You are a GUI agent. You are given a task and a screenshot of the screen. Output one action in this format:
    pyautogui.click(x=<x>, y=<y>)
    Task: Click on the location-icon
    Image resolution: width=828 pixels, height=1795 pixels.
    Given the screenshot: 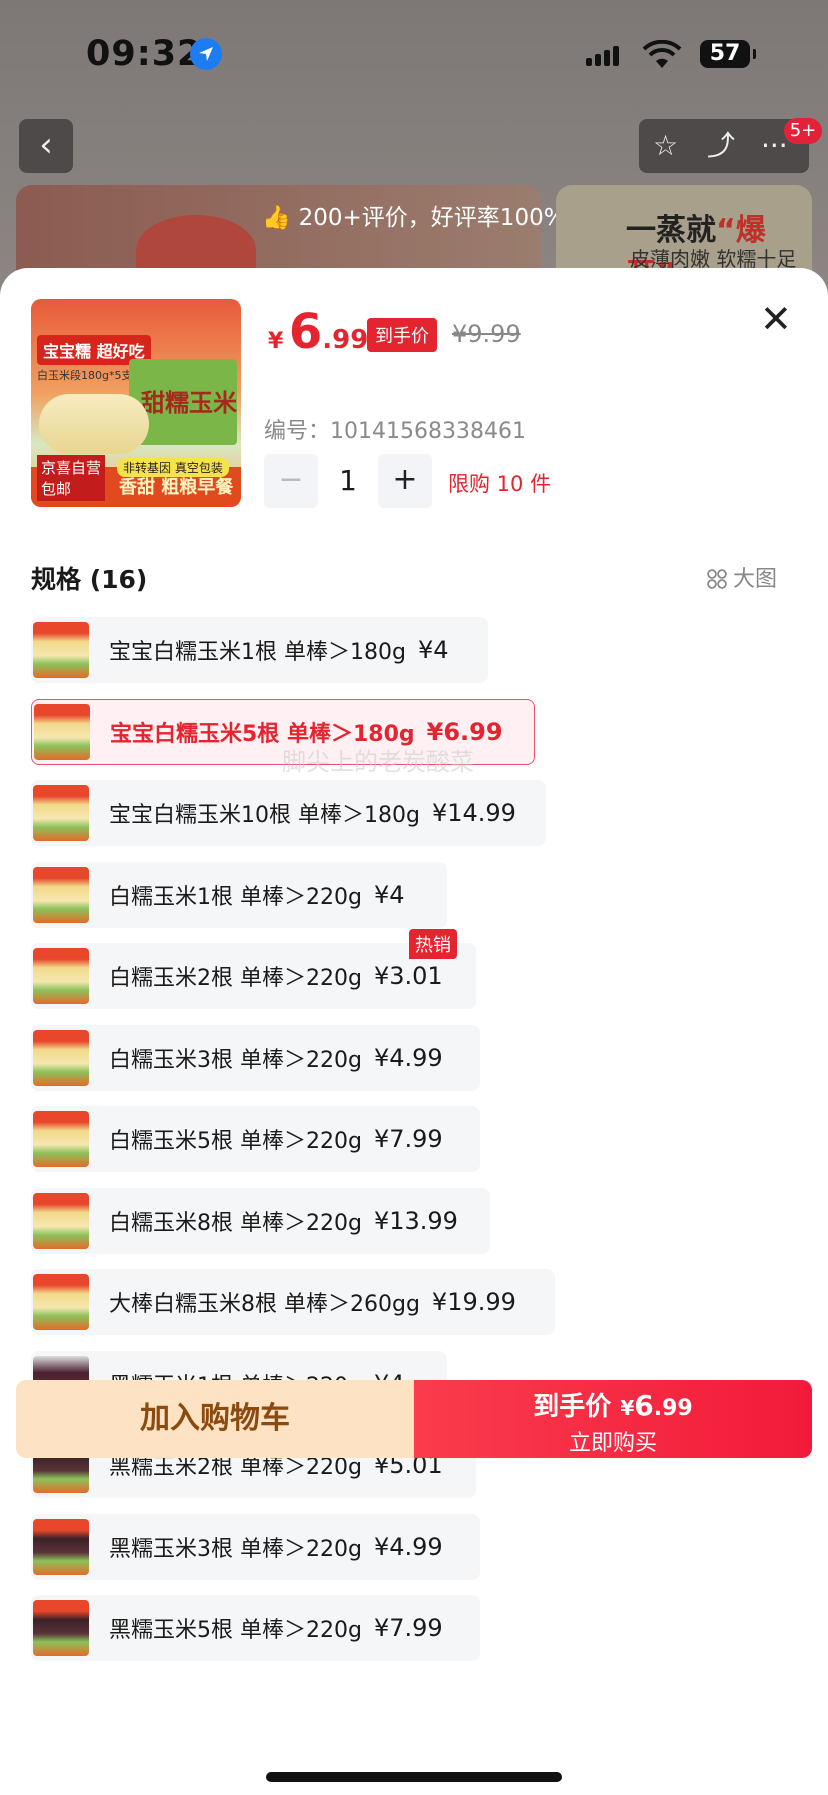 What is the action you would take?
    pyautogui.click(x=206, y=54)
    